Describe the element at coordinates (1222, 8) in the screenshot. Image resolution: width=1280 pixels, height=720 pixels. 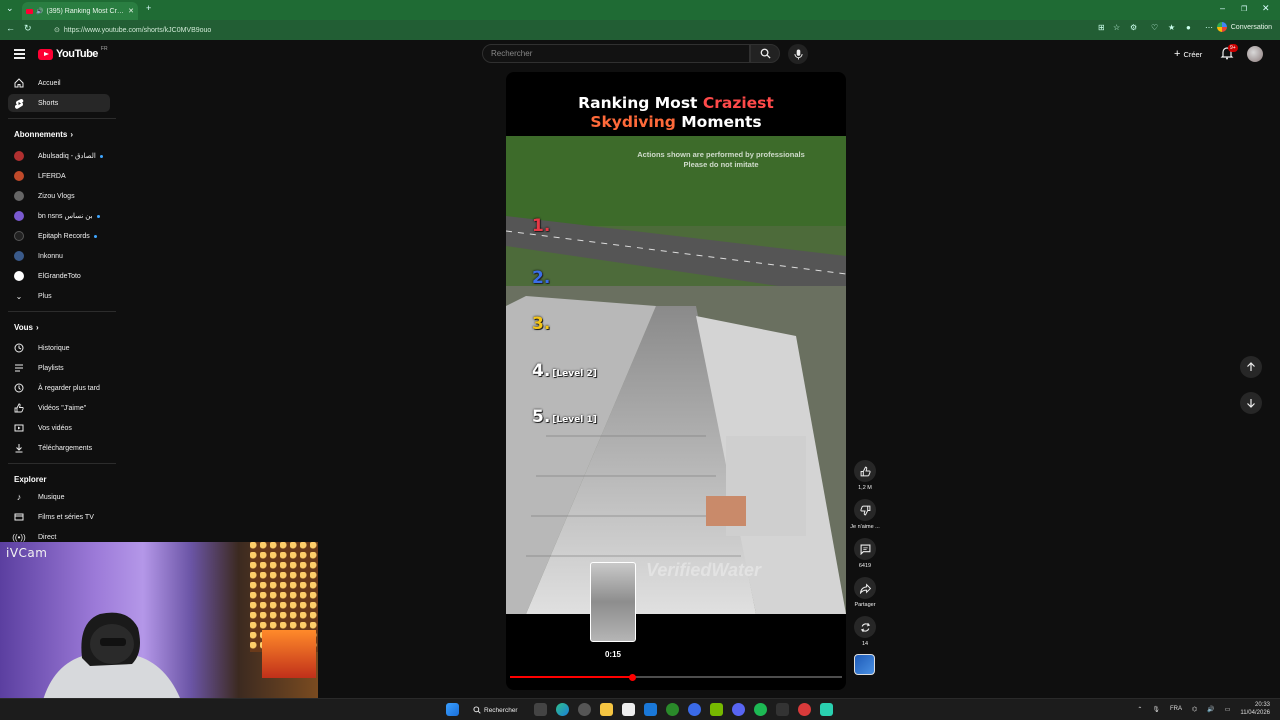
I see `minimize-button: –` at that location.